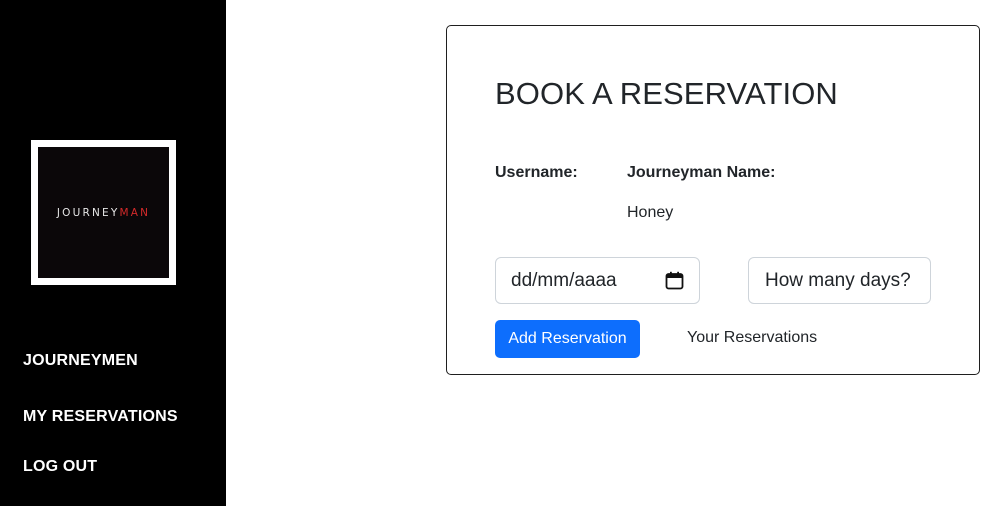 This screenshot has width=1007, height=506. Describe the element at coordinates (839, 280) in the screenshot. I see `days-input` at that location.